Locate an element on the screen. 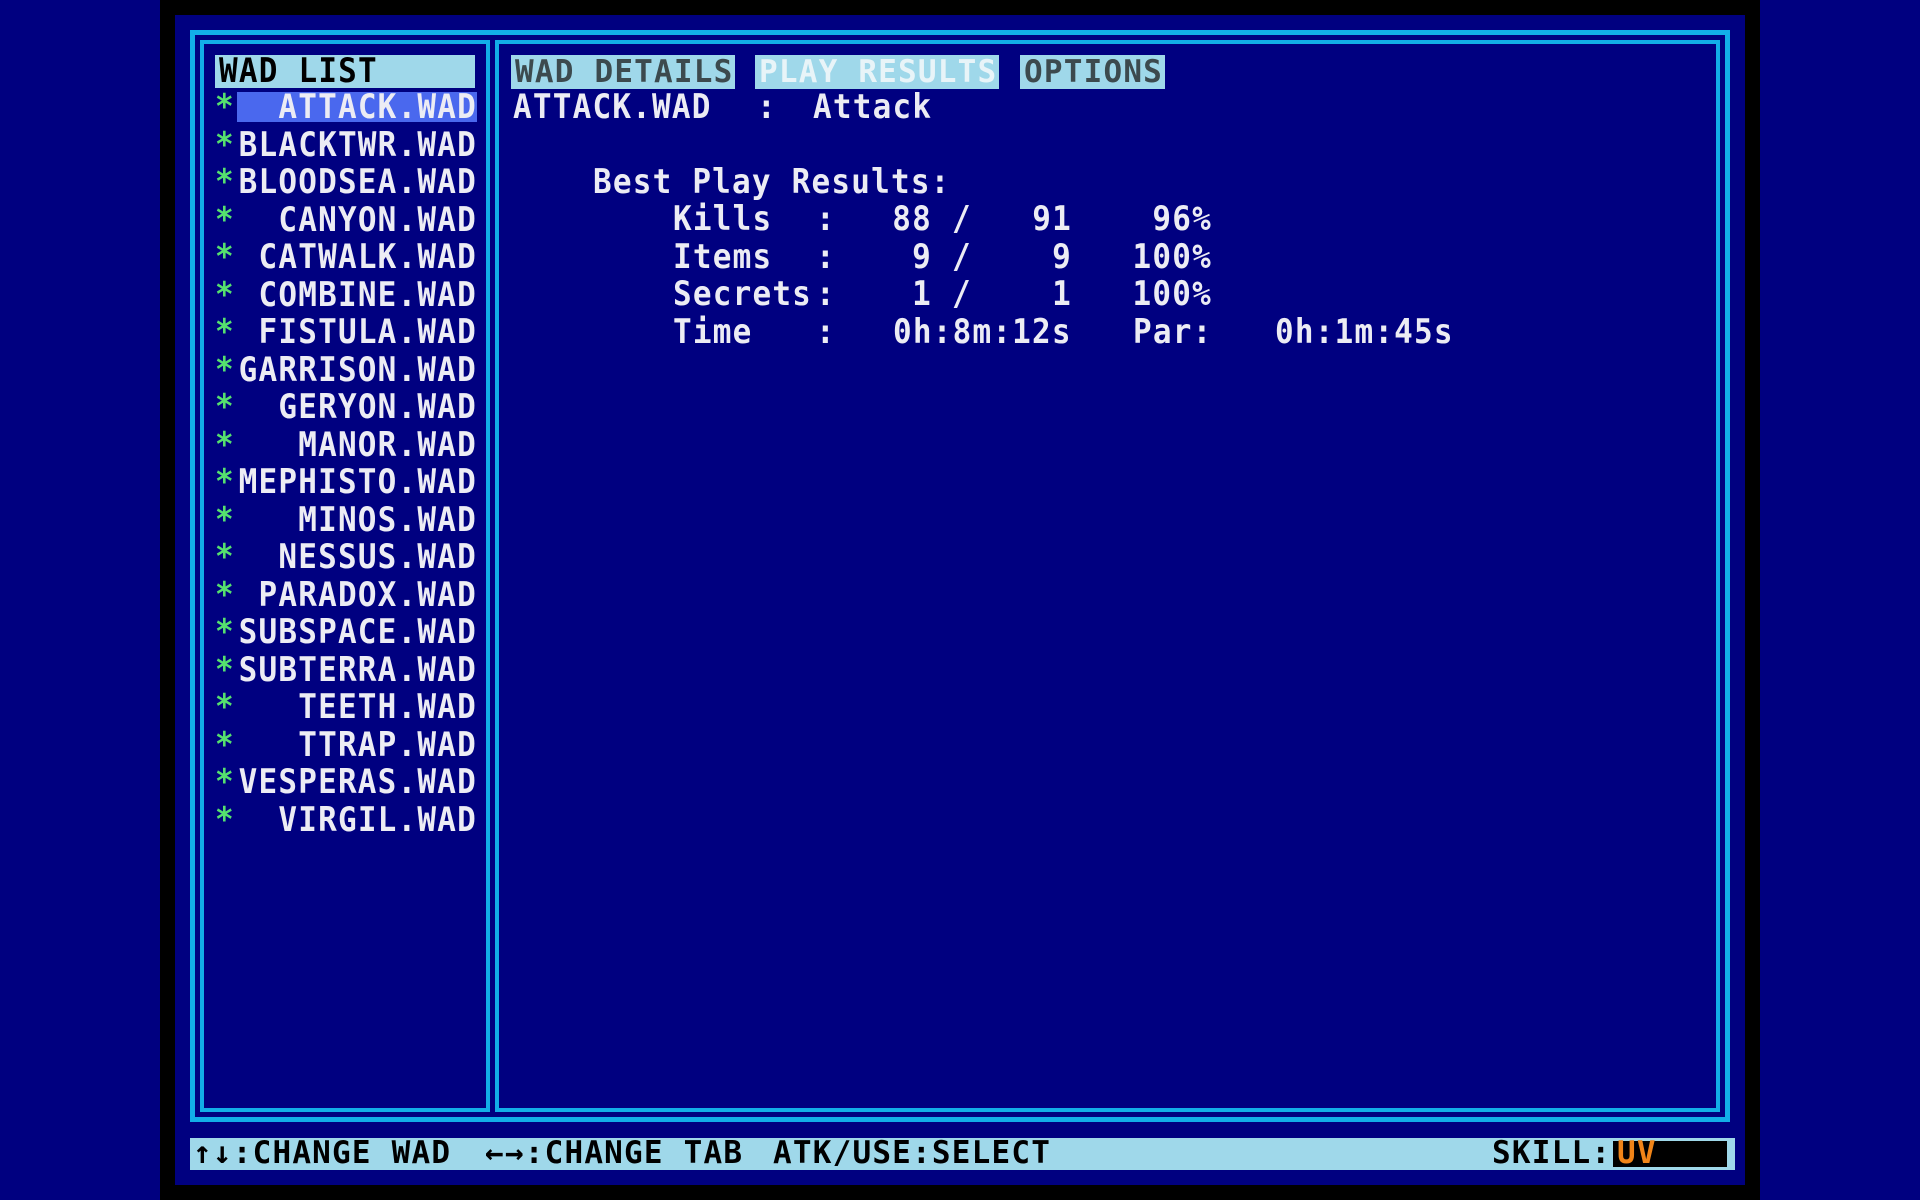 Image resolution: width=1920 pixels, height=1200 pixels. left-panel-frame-right is located at coordinates (488, 576).